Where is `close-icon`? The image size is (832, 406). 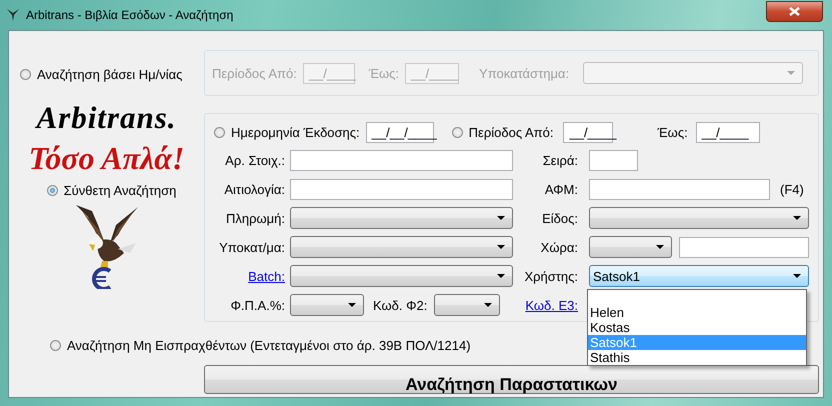 close-icon is located at coordinates (794, 11).